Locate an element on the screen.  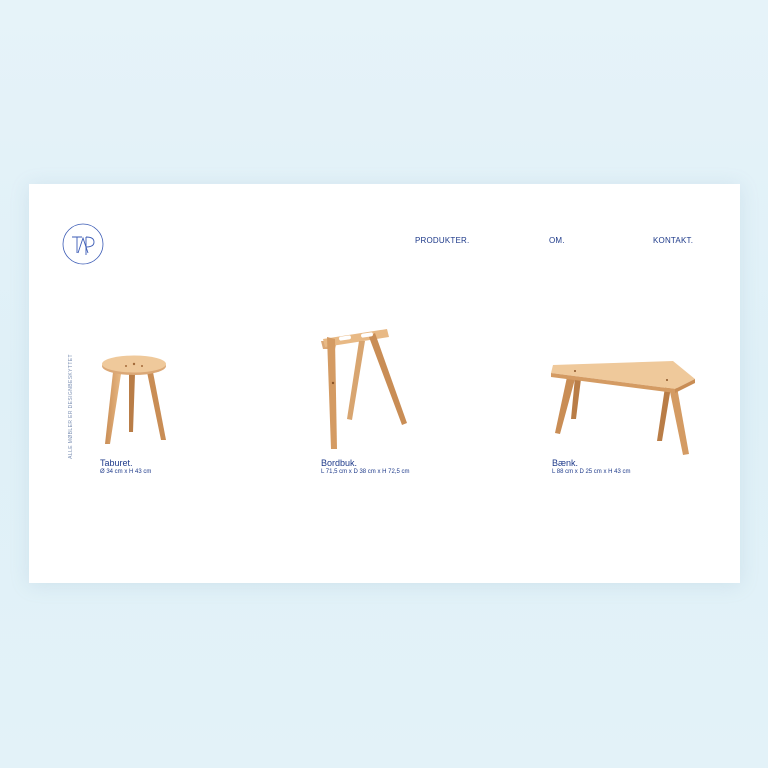
stool-image is located at coordinates (134, 399).